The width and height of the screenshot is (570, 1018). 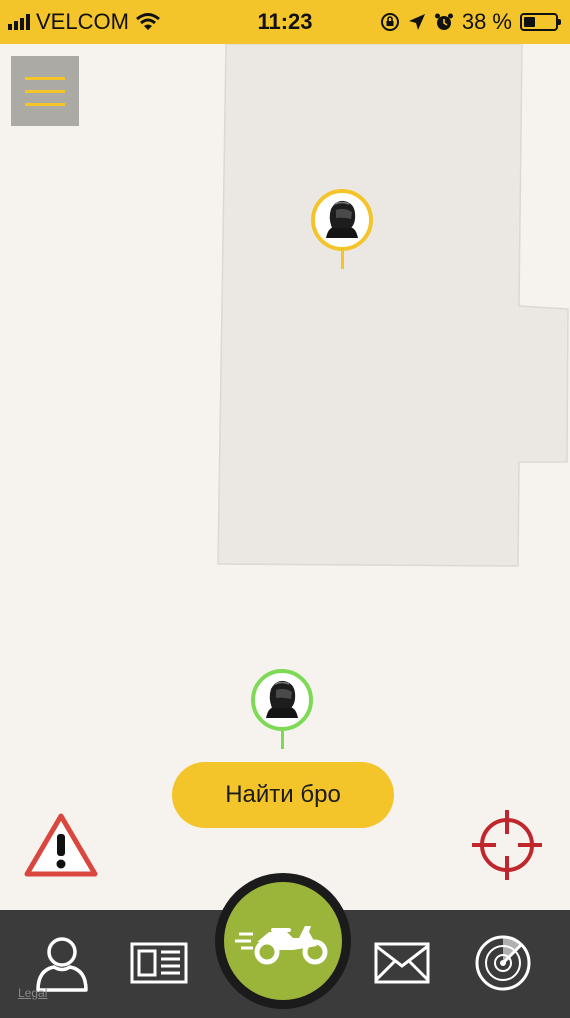 I want to click on nav-news, so click(x=159, y=963).